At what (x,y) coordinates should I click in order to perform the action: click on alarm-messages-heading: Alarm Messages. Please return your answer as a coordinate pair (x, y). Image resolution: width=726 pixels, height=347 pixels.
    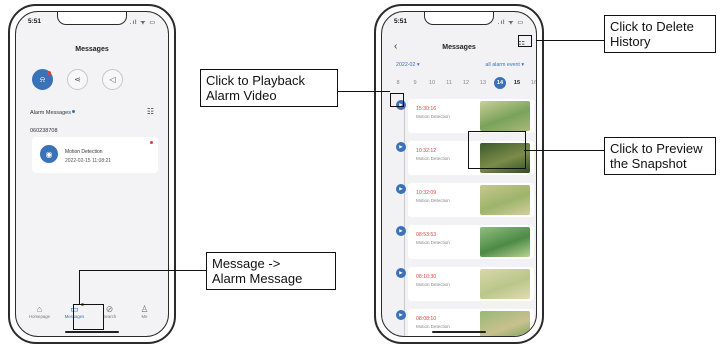
    Looking at the image, I should click on (52, 113).